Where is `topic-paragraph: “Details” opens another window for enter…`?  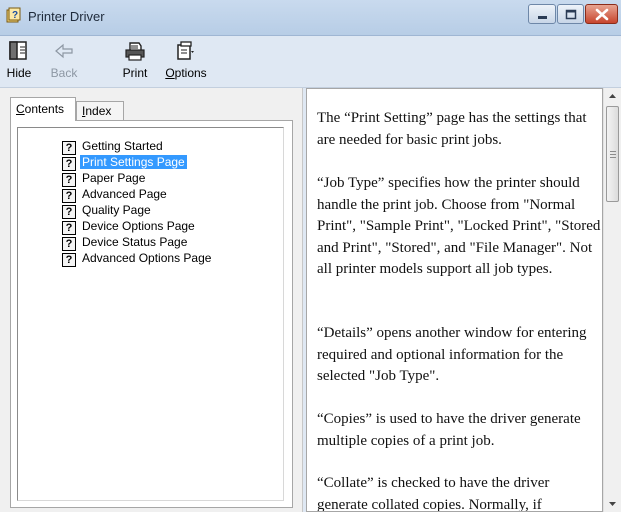
topic-paragraph: “Details” opens another window for enter… is located at coordinates (452, 354).